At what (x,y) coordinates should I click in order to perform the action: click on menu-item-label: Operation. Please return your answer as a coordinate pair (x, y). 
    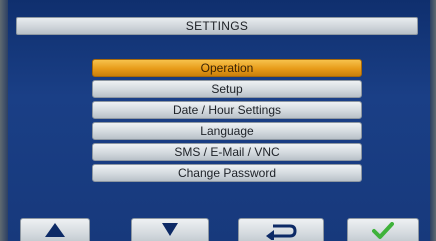
    Looking at the image, I should click on (227, 68).